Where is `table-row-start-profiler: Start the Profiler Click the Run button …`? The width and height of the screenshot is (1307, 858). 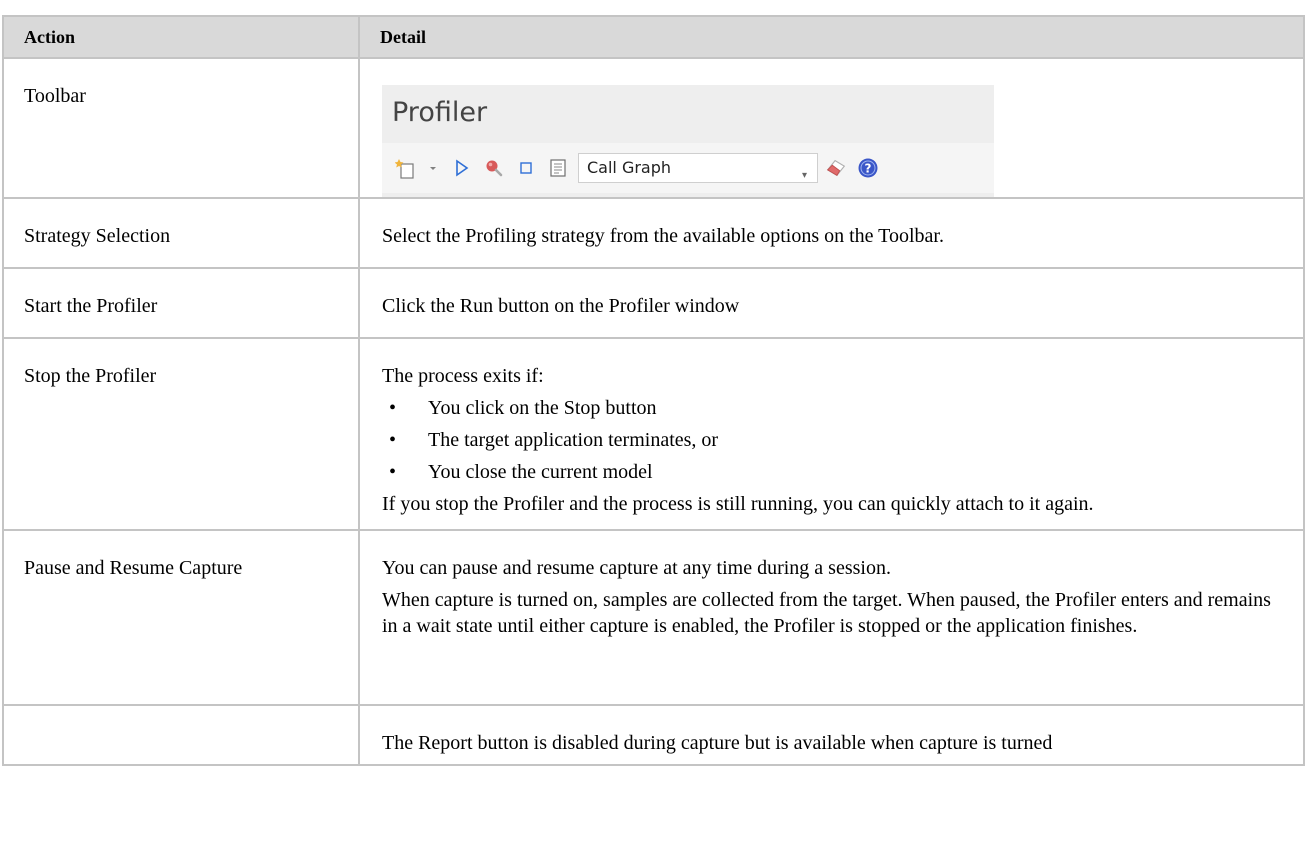 table-row-start-profiler: Start the Profiler Click the Run button … is located at coordinates (653, 303).